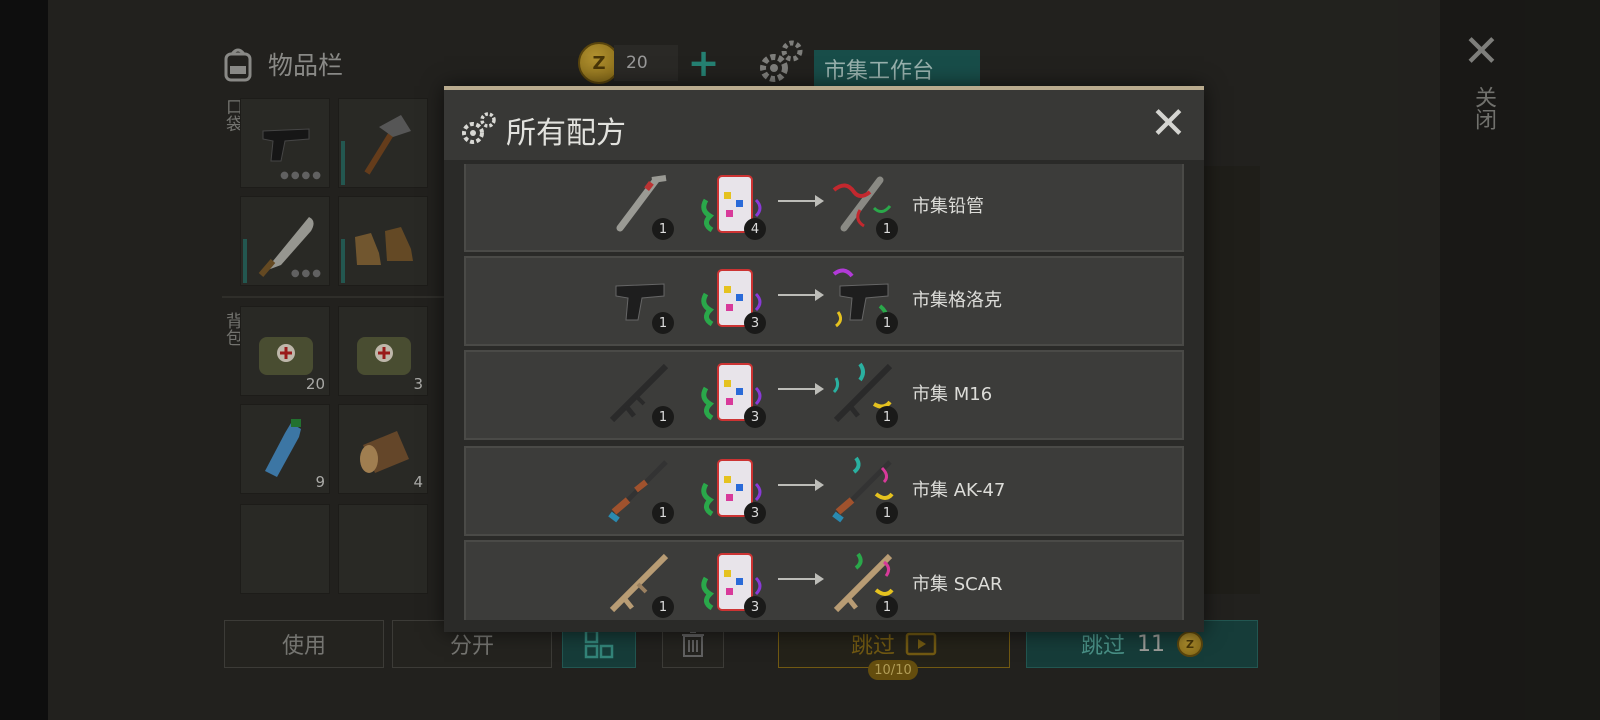 The width and height of the screenshot is (1600, 720). I want to click on recipe-name: 市集 AK-47, so click(959, 490).